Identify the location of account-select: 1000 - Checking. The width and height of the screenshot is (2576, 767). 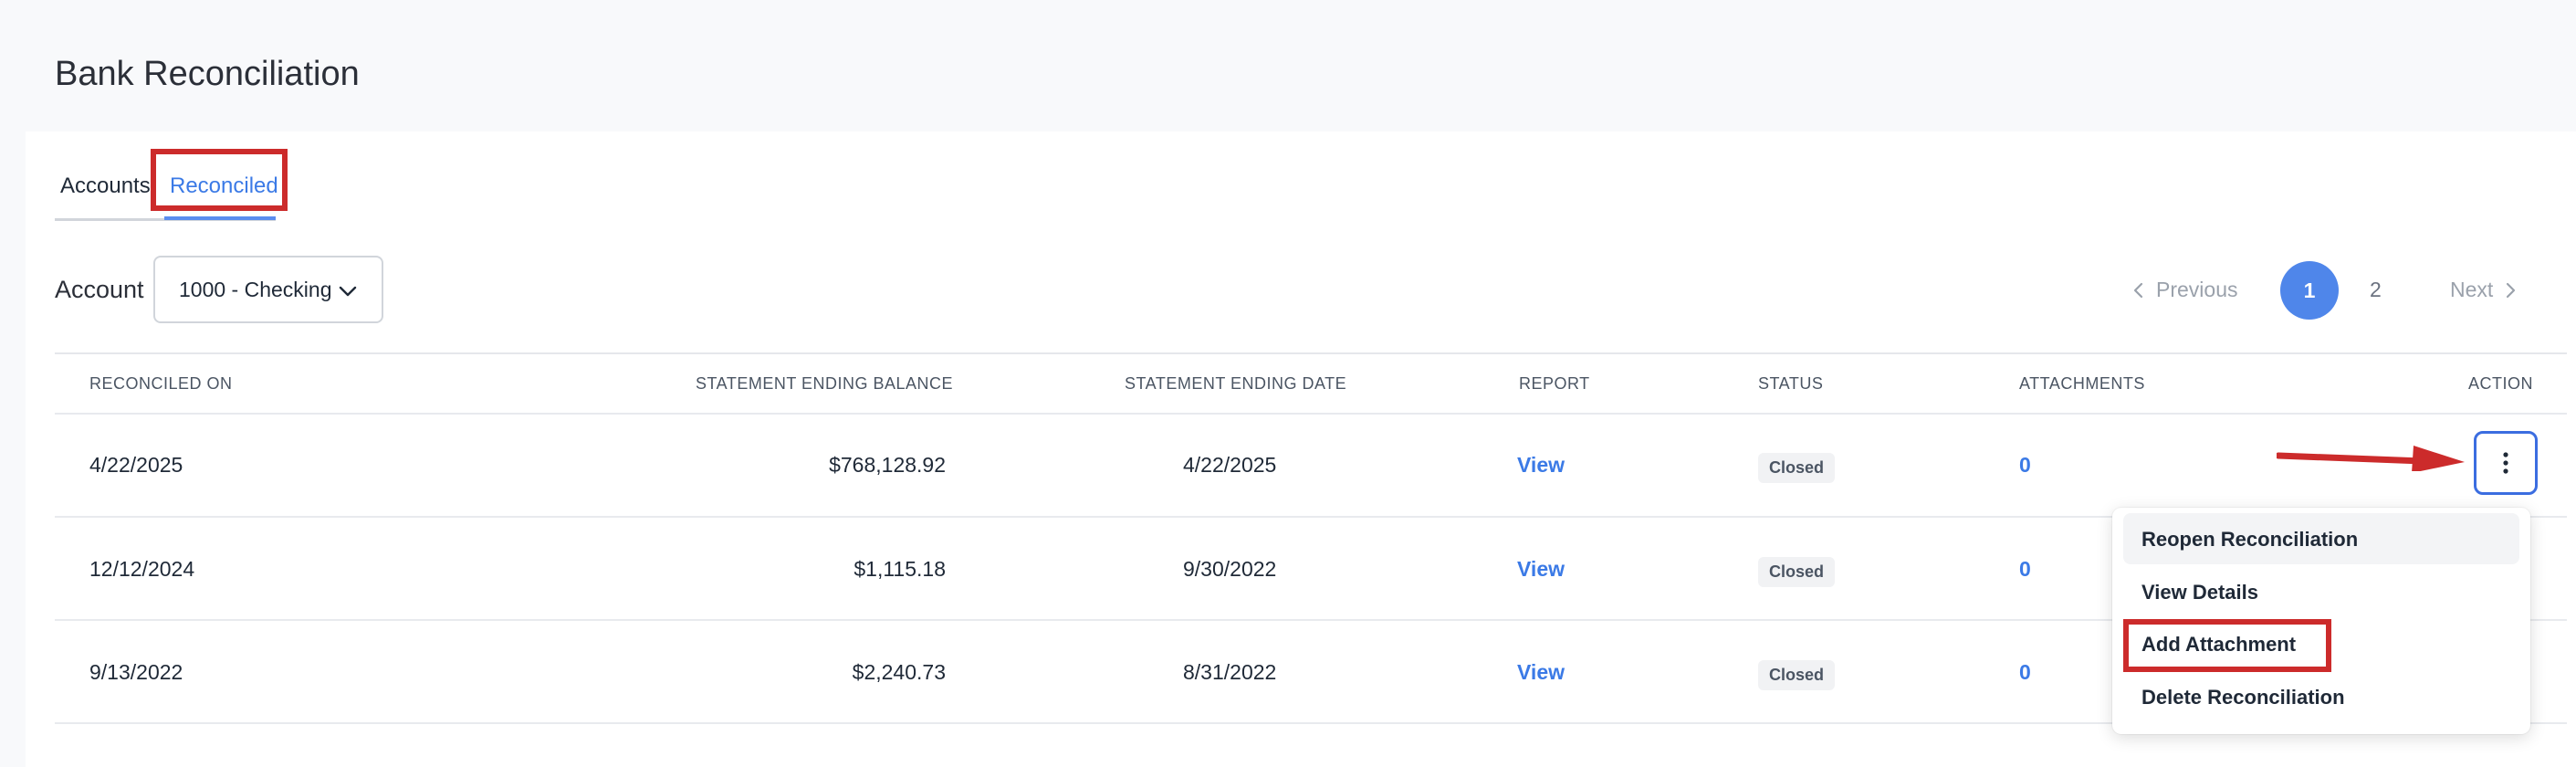
(268, 289).